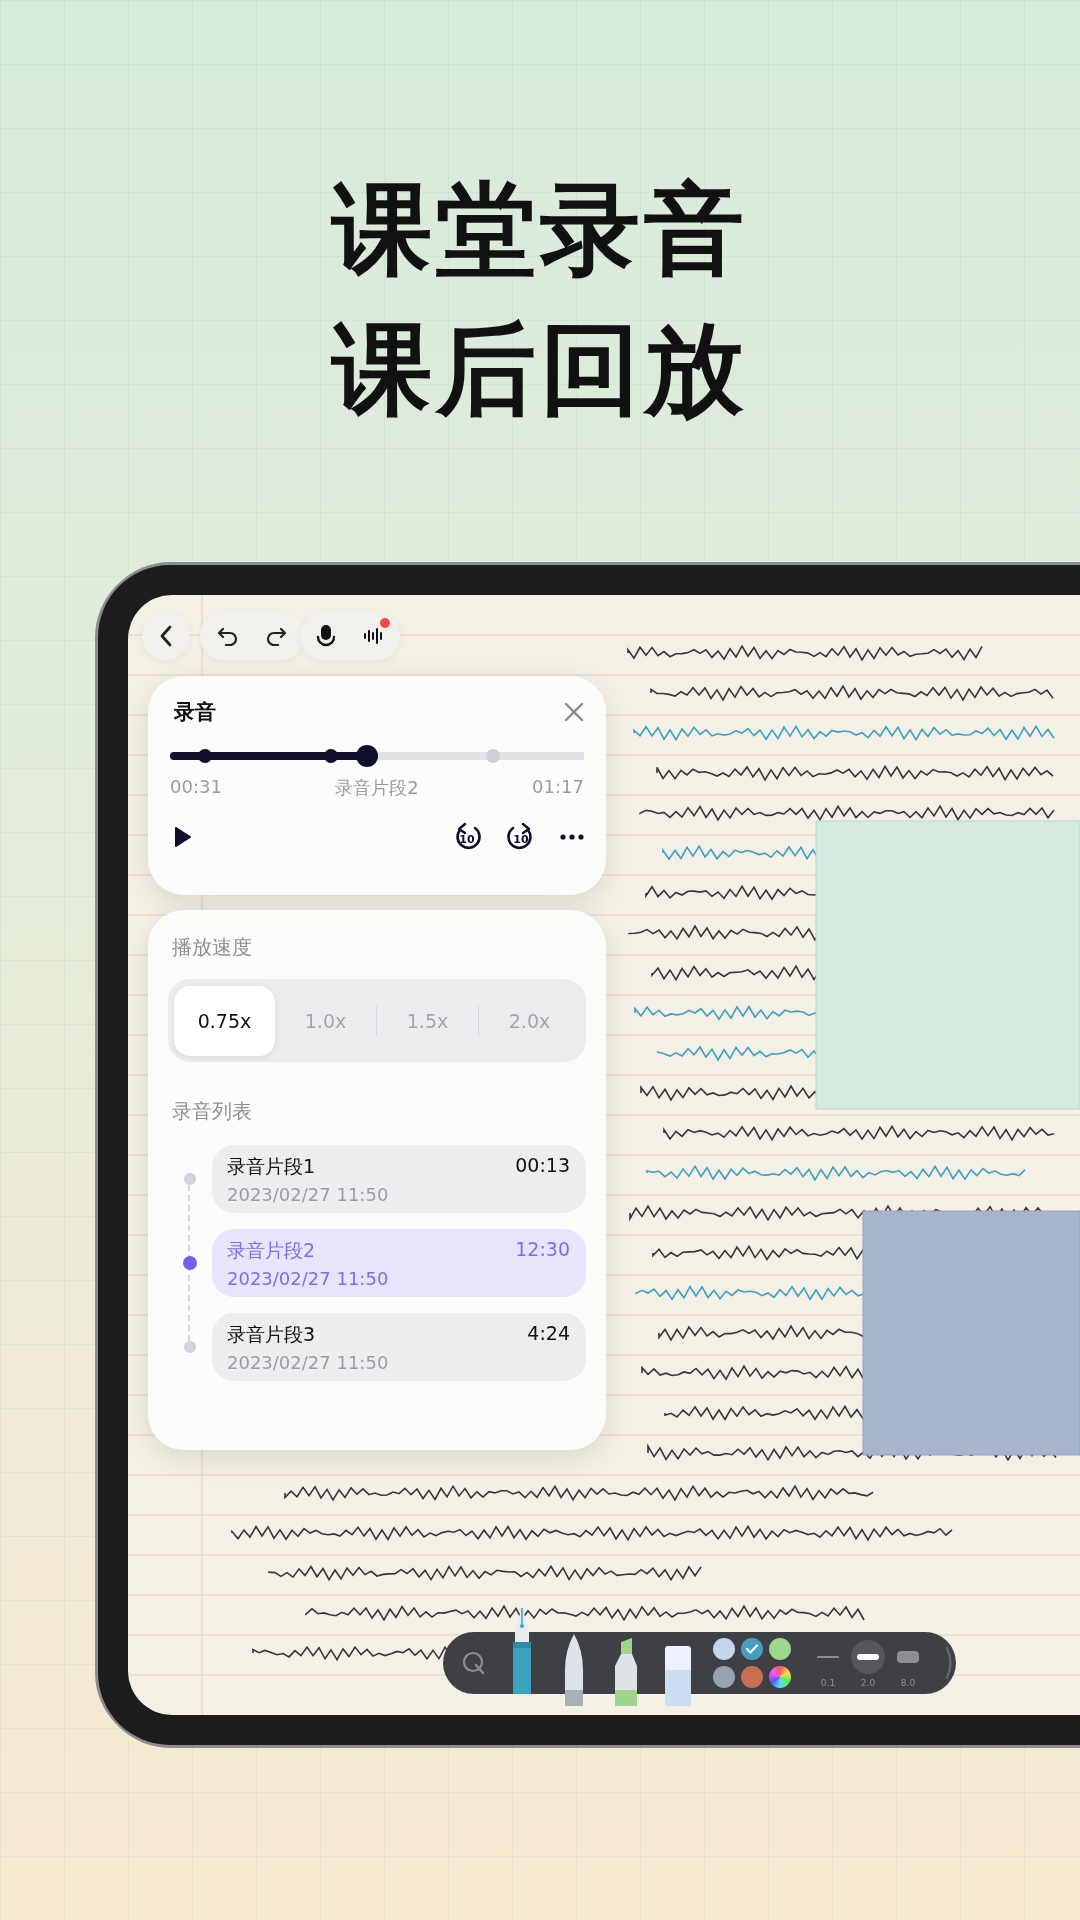 The height and width of the screenshot is (1920, 1080). I want to click on recording-duration: 12:30, so click(542, 1250).